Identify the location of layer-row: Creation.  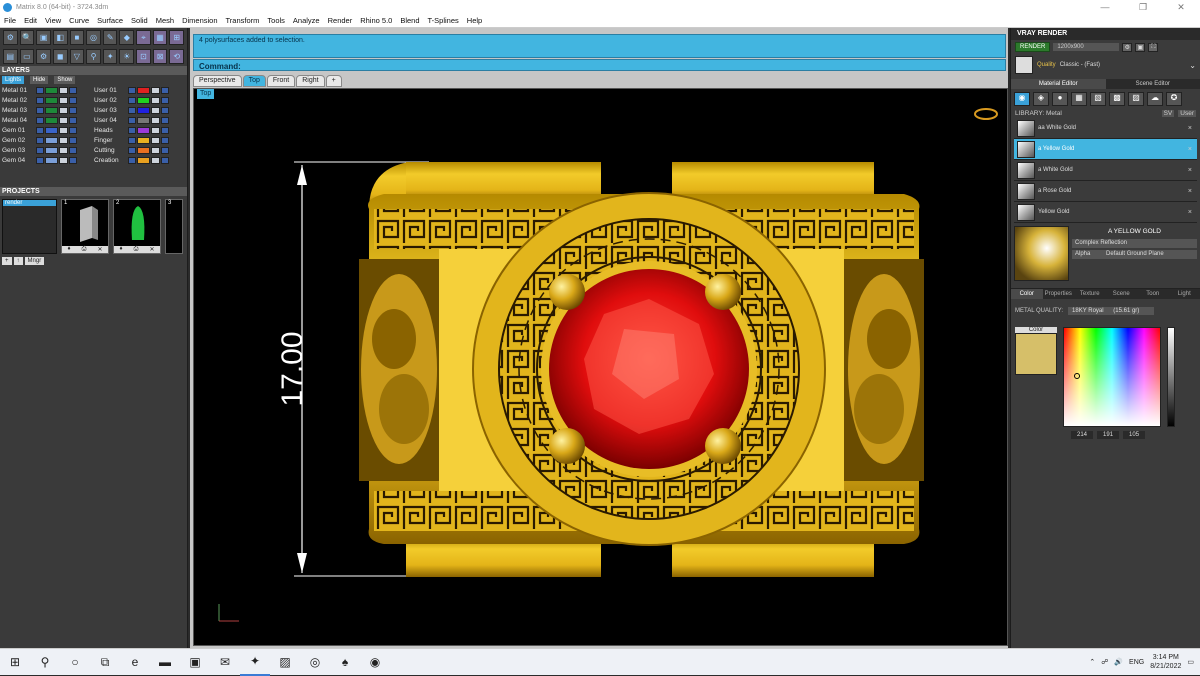
(140, 160).